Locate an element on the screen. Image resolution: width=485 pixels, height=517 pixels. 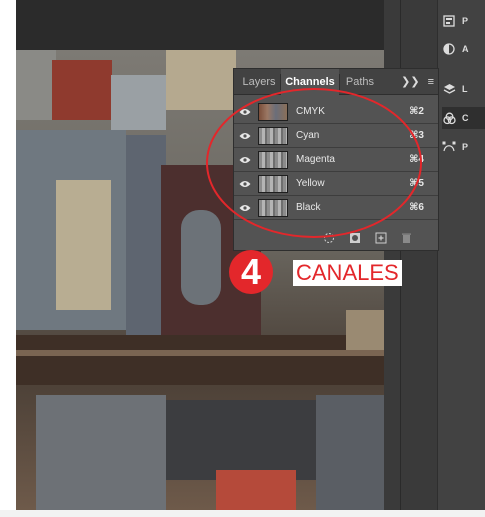
save-selection-icon is located at coordinates (355, 240).